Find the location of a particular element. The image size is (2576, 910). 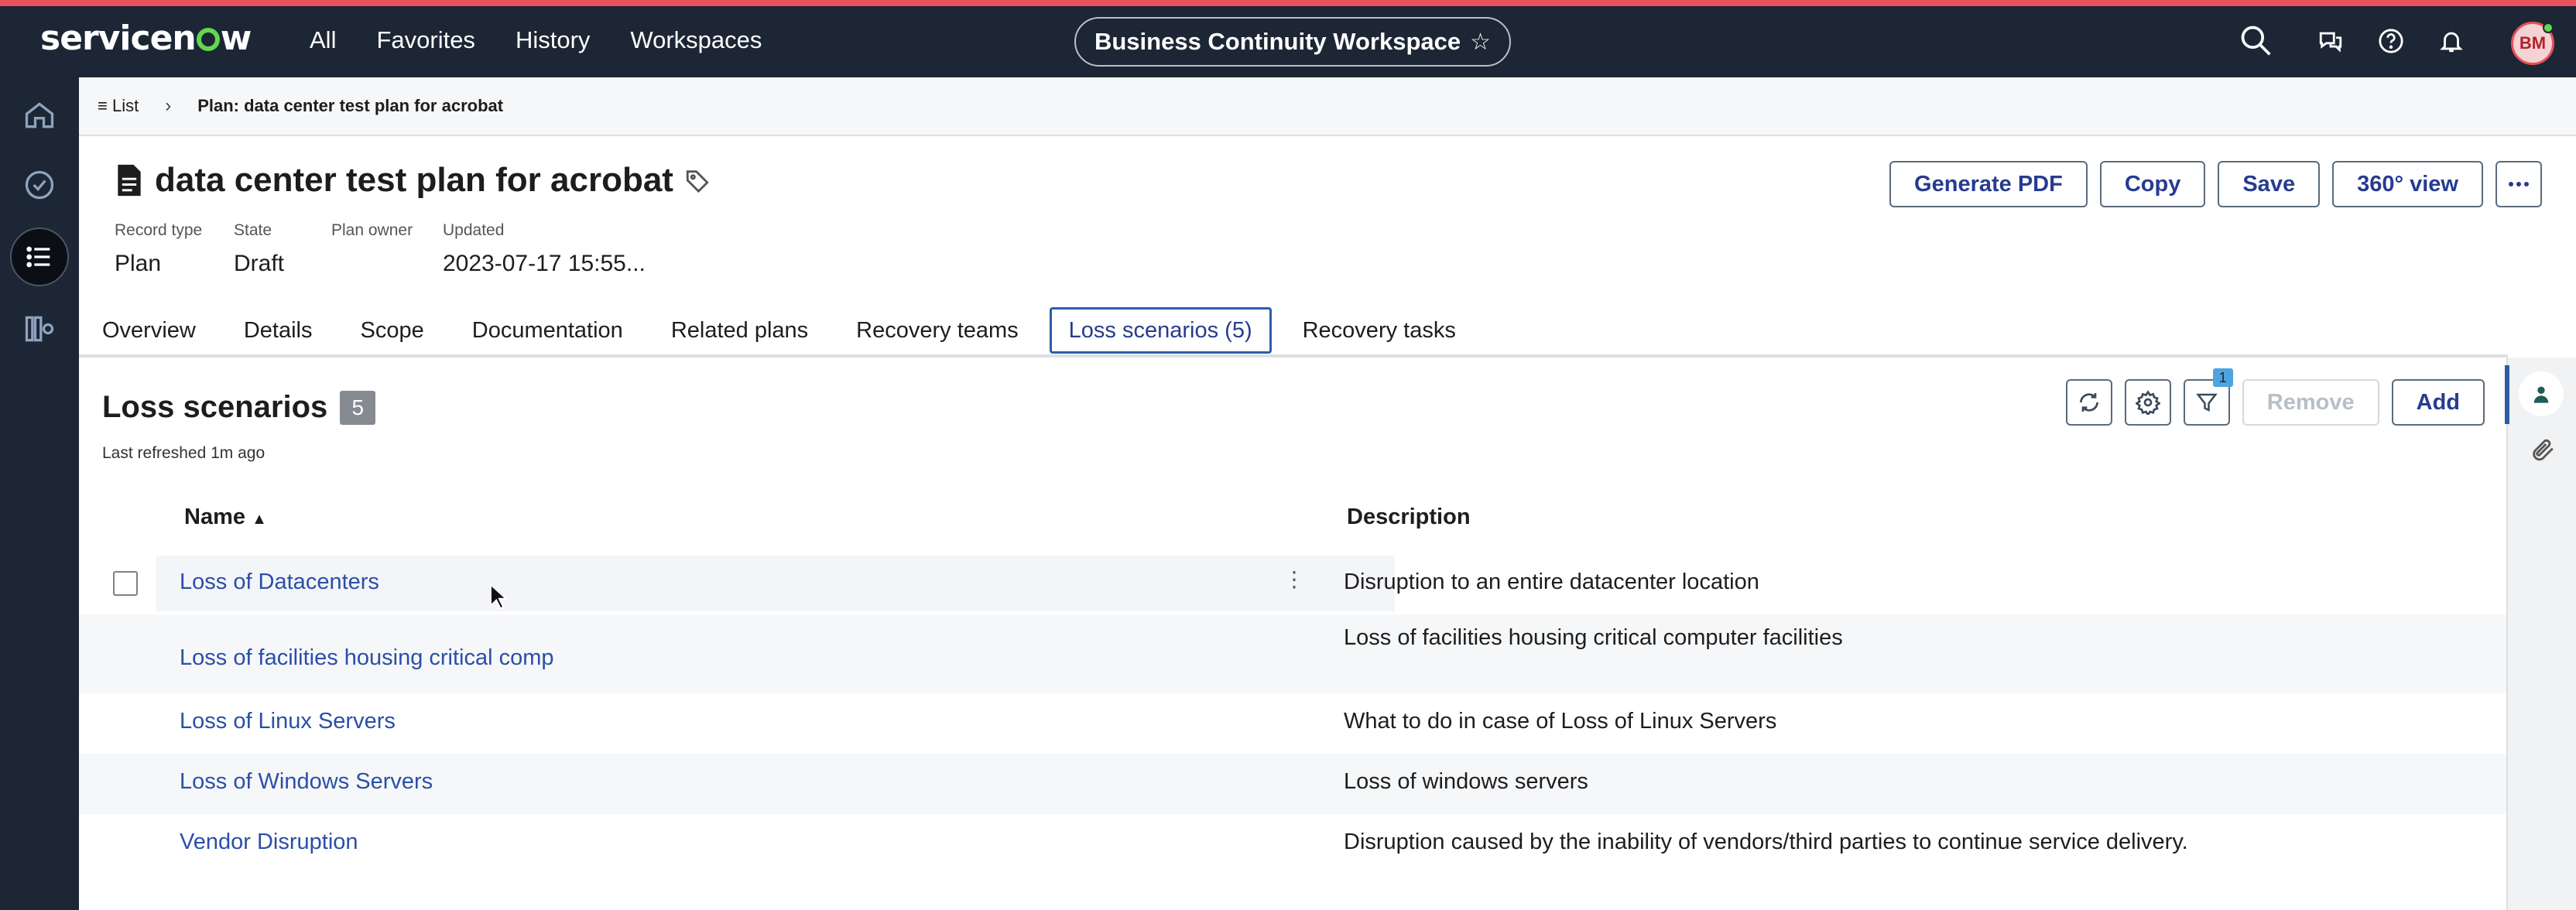

row-description: Loss of windows servers is located at coordinates (1466, 782).